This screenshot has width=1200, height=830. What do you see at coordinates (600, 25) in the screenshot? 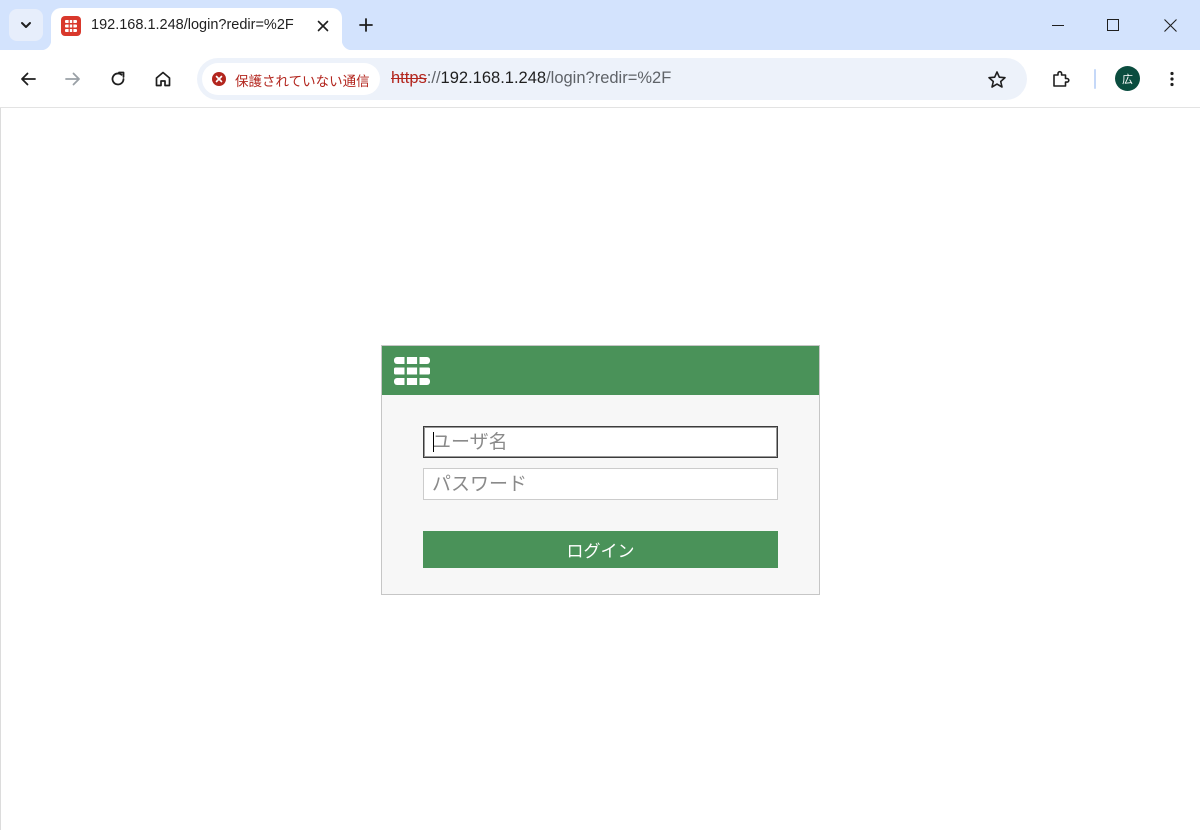
I see `tab-strip: 192.168.1.248/login?redir=%2F` at bounding box center [600, 25].